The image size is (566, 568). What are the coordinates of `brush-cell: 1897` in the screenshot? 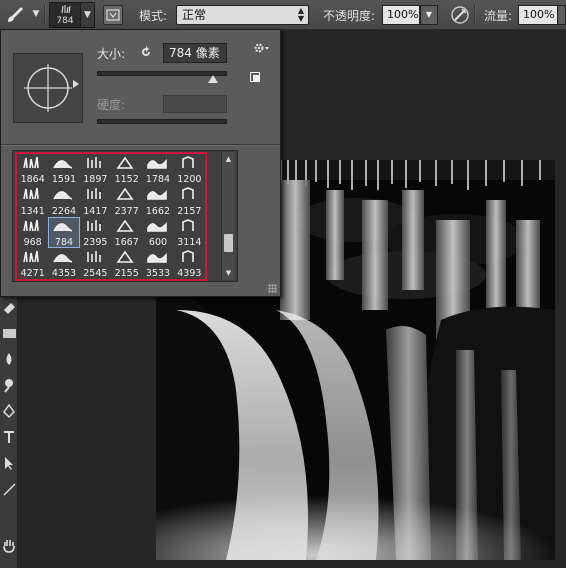 It's located at (95, 169).